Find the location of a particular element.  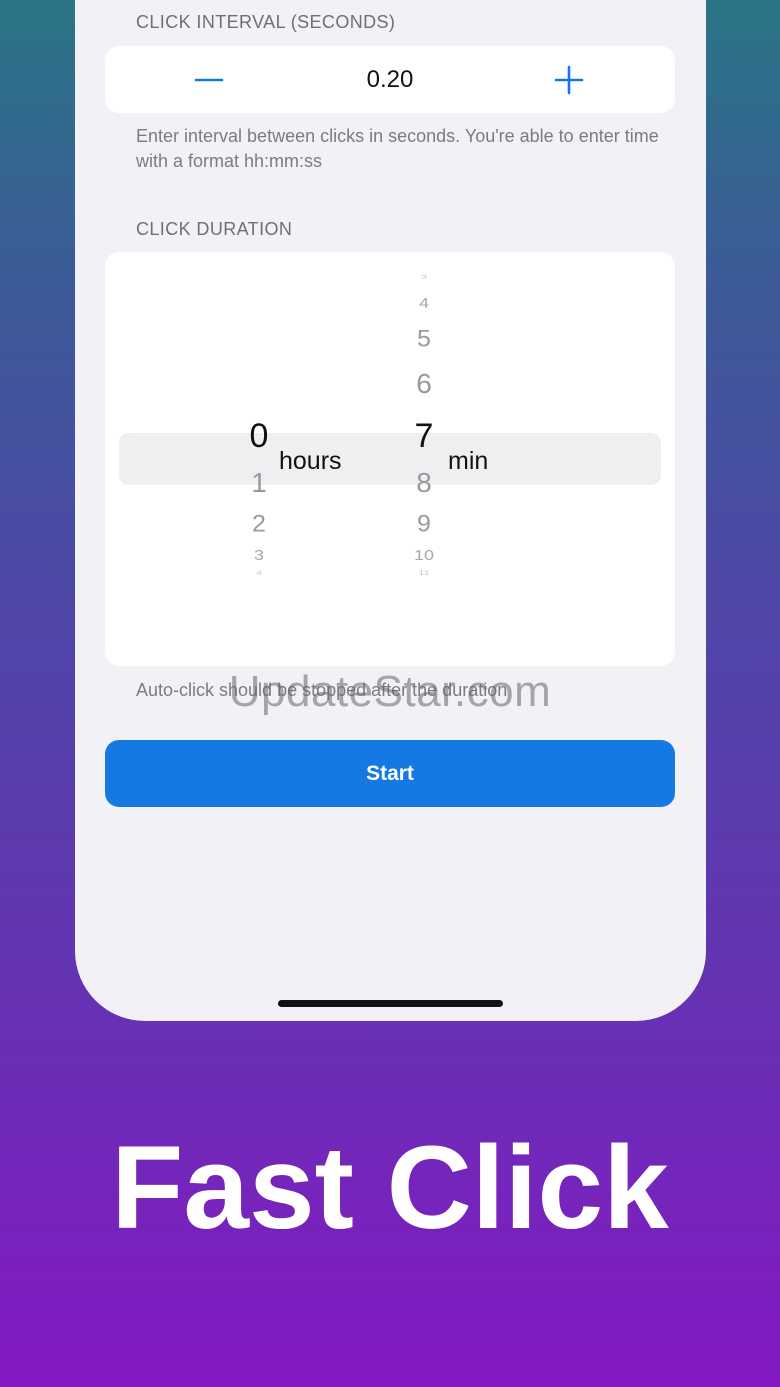

hero-title: Fast Click is located at coordinates (390, 1188).